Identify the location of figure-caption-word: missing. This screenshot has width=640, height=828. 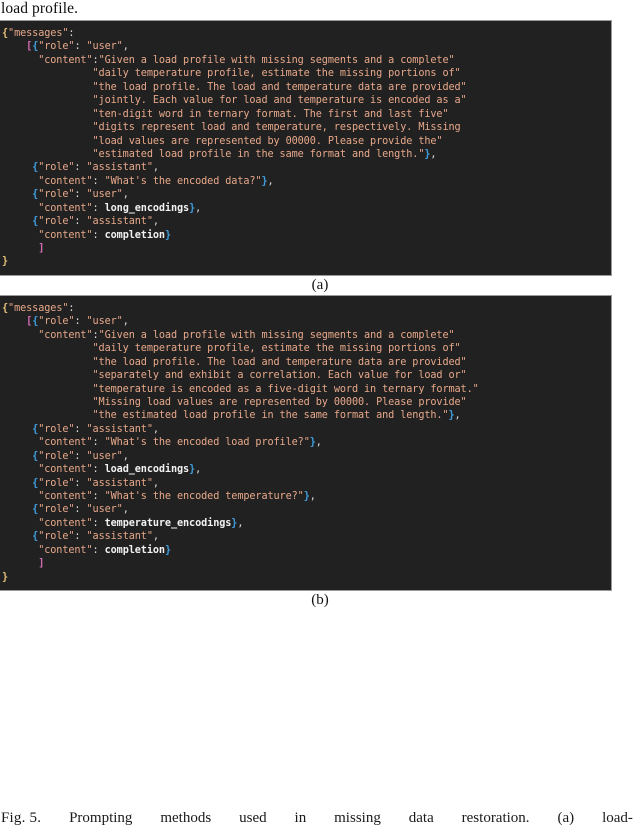
(357, 818).